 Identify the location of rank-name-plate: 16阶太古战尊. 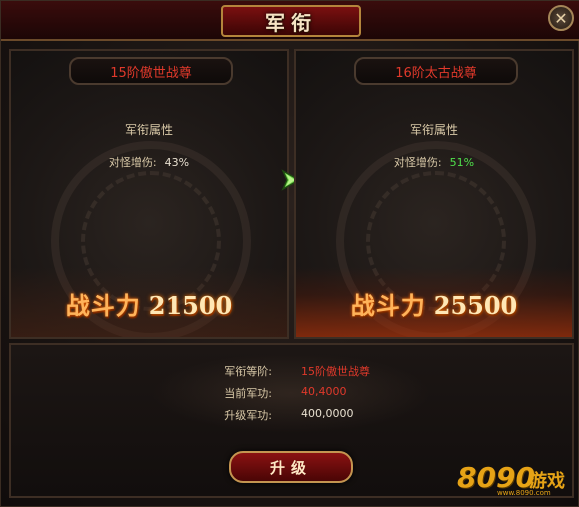
(436, 71).